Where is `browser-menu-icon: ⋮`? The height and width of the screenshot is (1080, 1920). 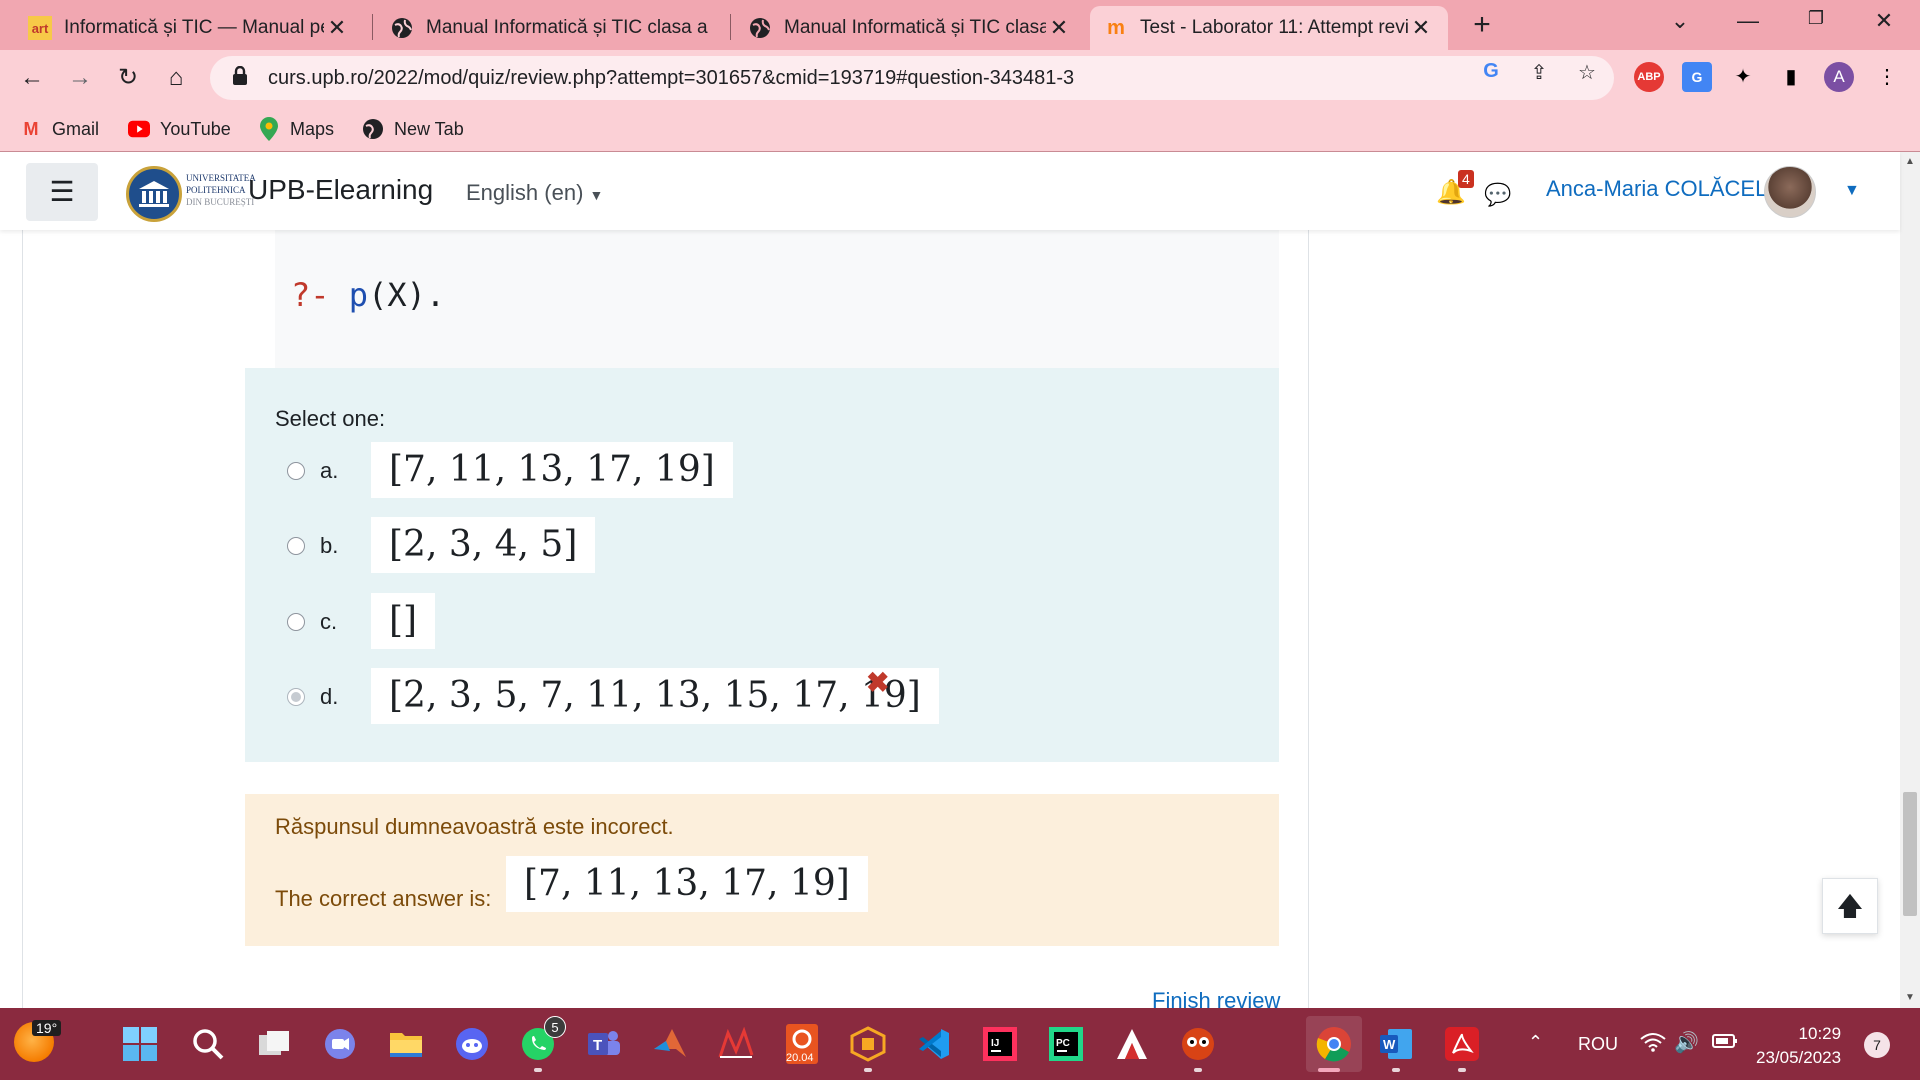
browser-menu-icon: ⋮ is located at coordinates (1887, 77).